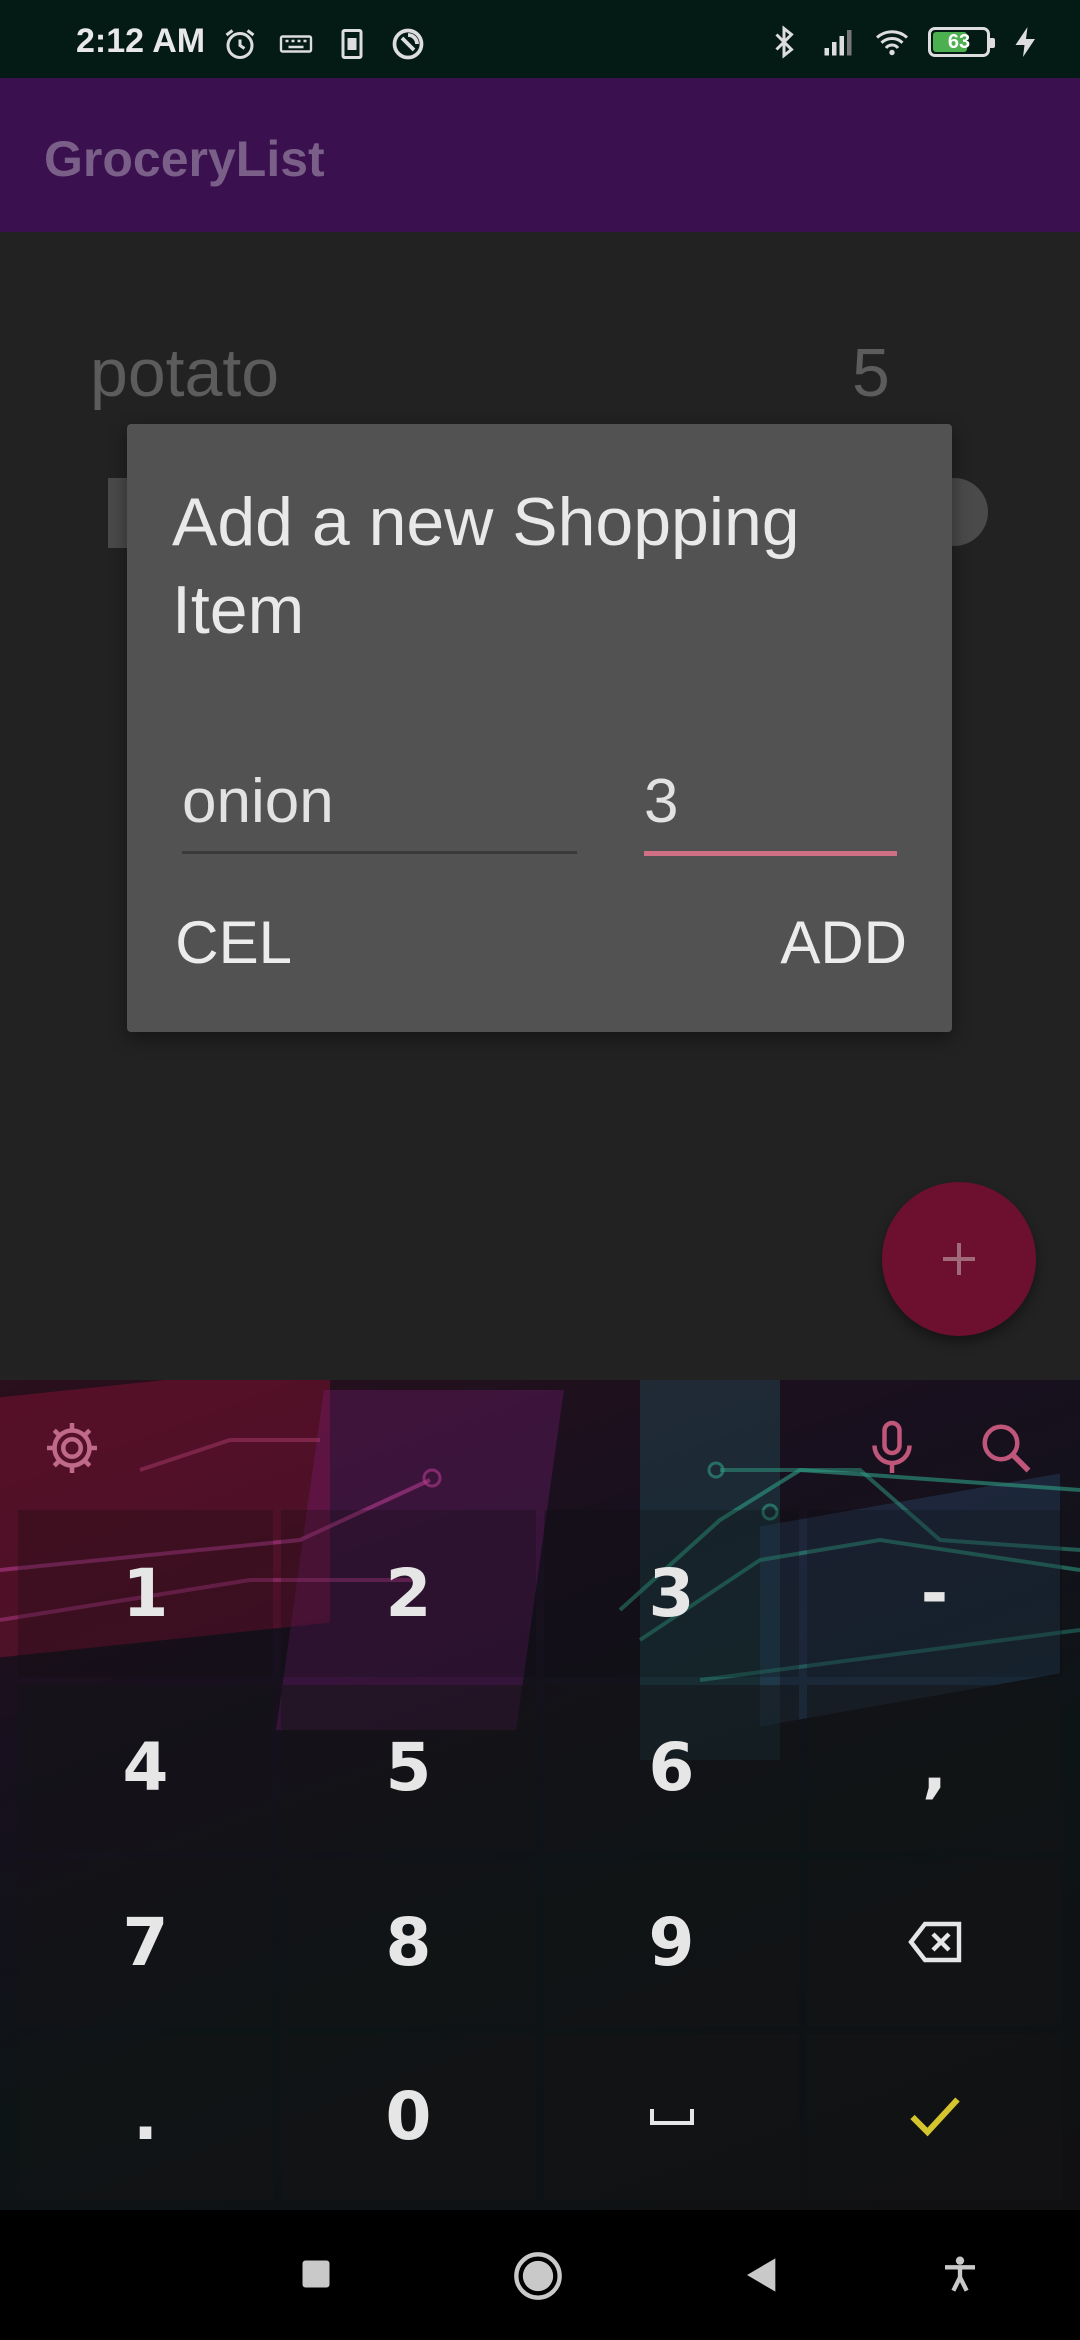 The height and width of the screenshot is (2340, 1080). Describe the element at coordinates (258, 801) in the screenshot. I see `item-name-value: onion` at that location.